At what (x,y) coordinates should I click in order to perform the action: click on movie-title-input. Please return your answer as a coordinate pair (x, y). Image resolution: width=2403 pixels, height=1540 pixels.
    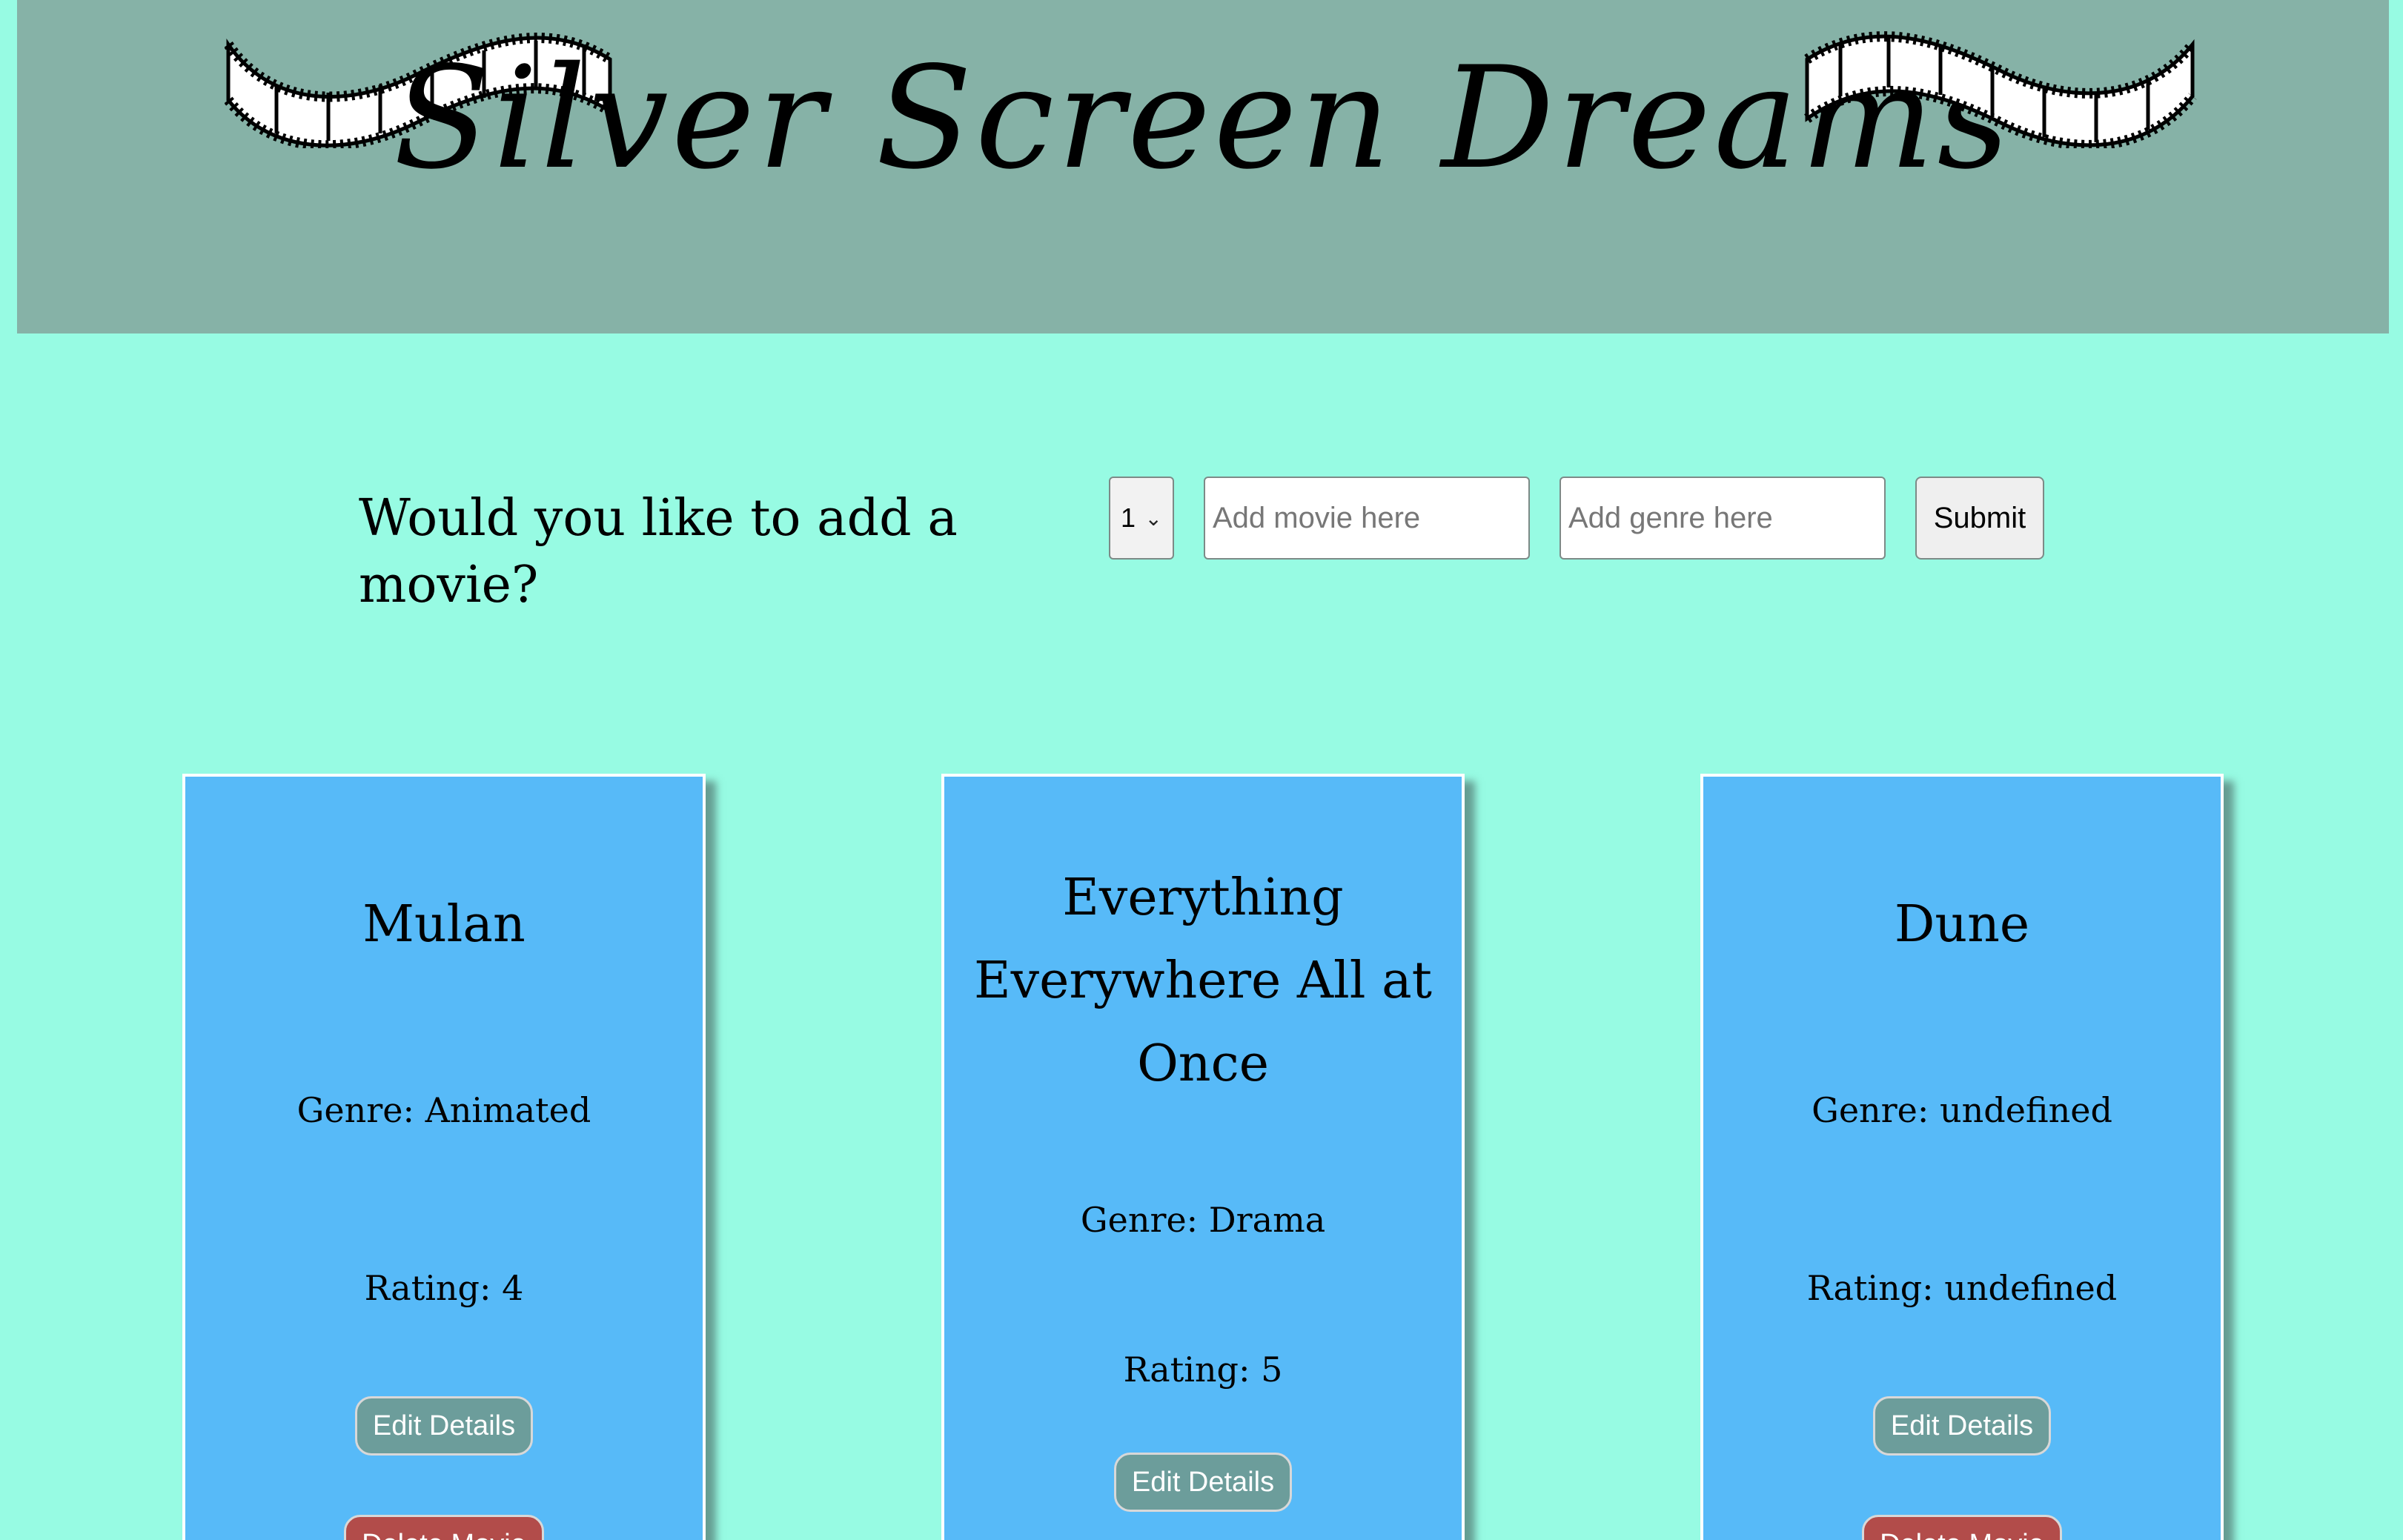
    Looking at the image, I should click on (1367, 518).